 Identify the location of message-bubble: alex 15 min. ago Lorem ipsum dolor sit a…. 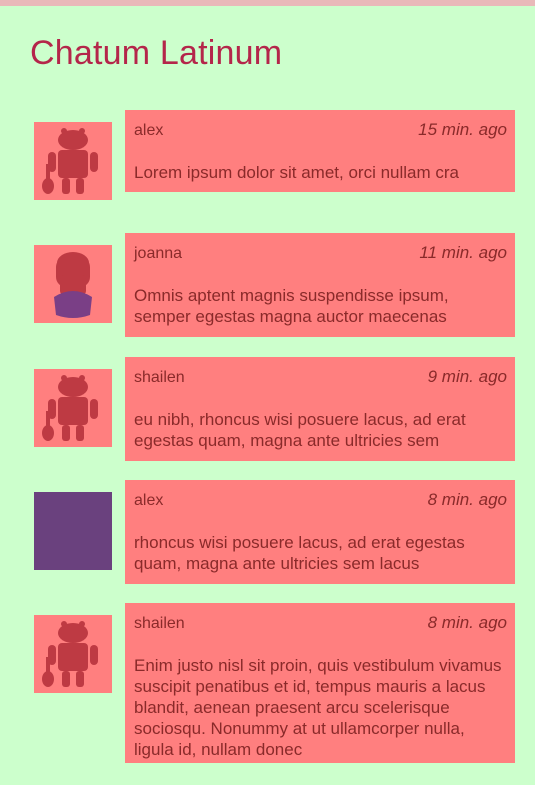
(320, 151).